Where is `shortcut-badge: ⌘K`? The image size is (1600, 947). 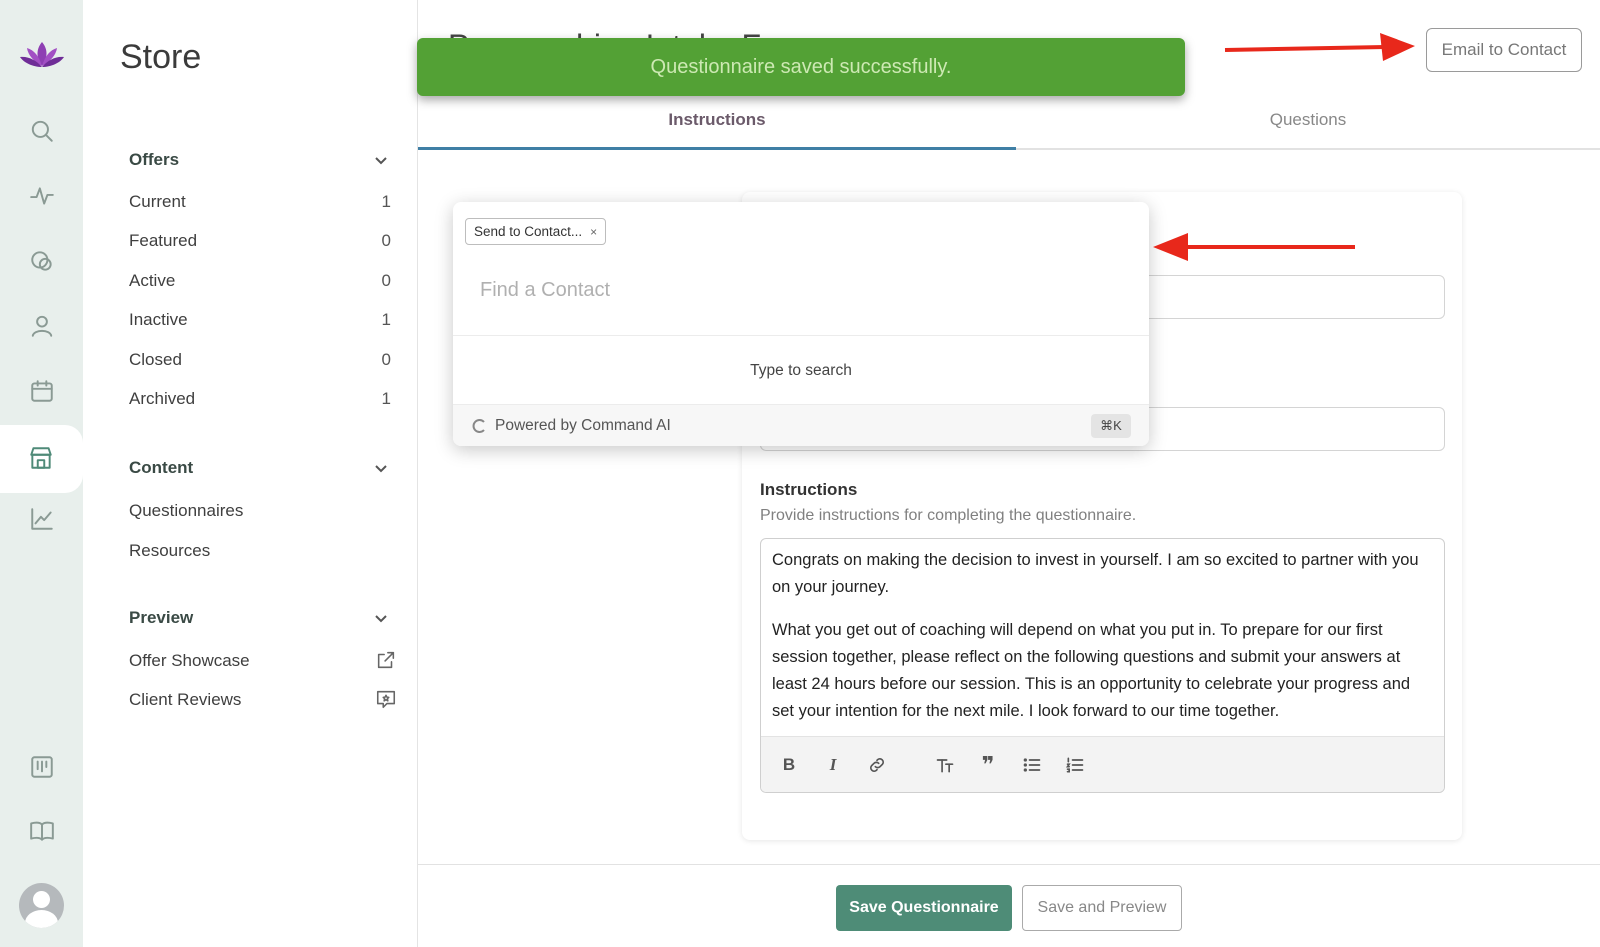
shortcut-badge: ⌘K is located at coordinates (1111, 426).